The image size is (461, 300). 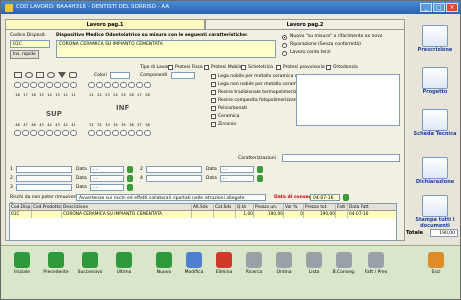 What do you see at coordinates (284, 45) in the screenshot?
I see `mode-repair-radio` at bounding box center [284, 45].